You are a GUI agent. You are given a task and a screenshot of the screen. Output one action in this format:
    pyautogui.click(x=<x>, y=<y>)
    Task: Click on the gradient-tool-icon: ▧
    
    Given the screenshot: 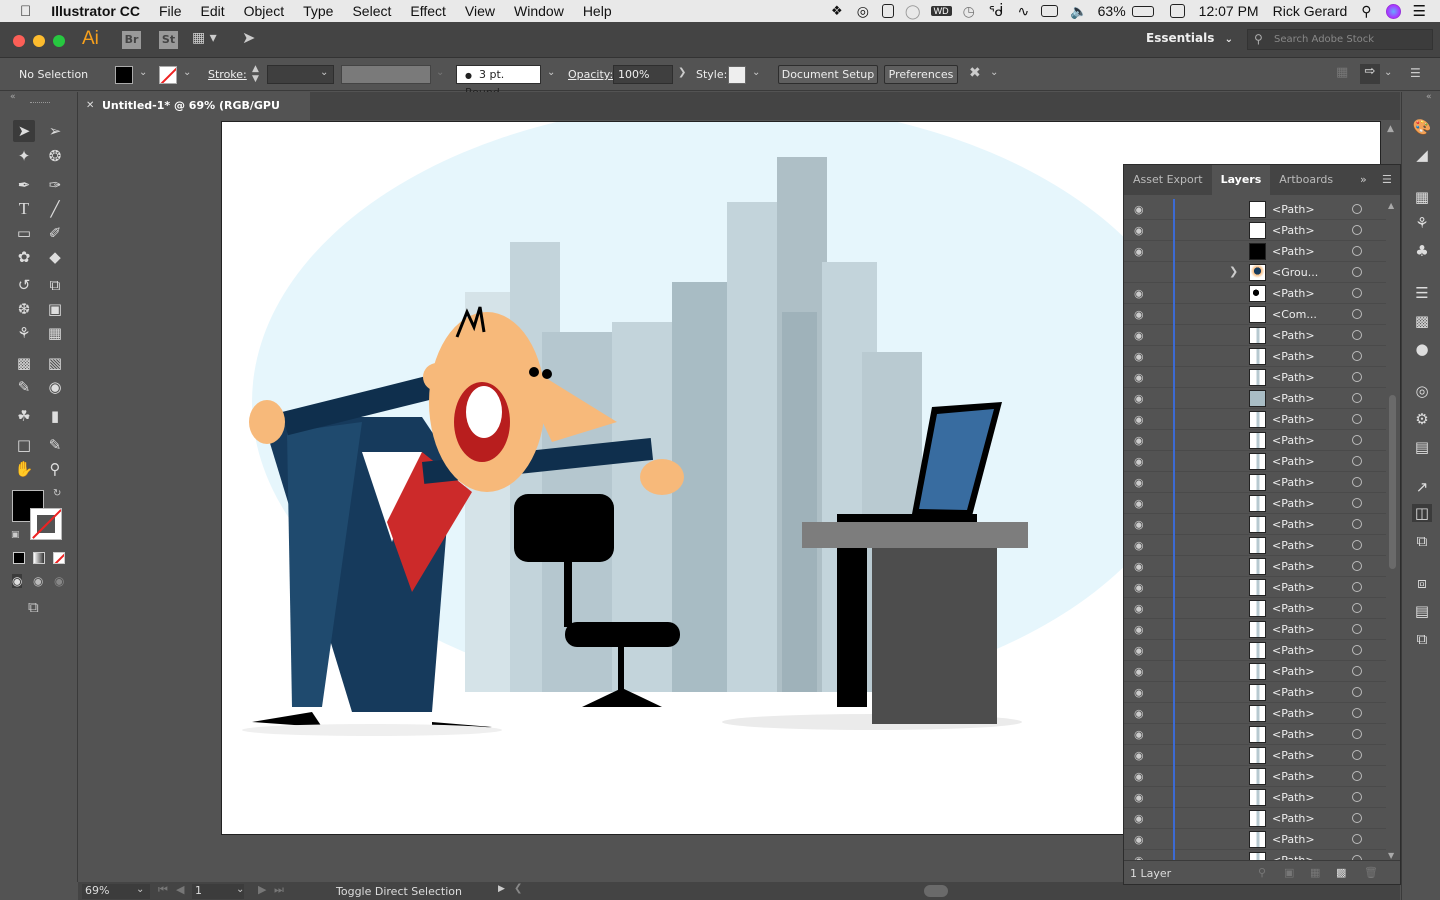 What is the action you would take?
    pyautogui.click(x=55, y=363)
    